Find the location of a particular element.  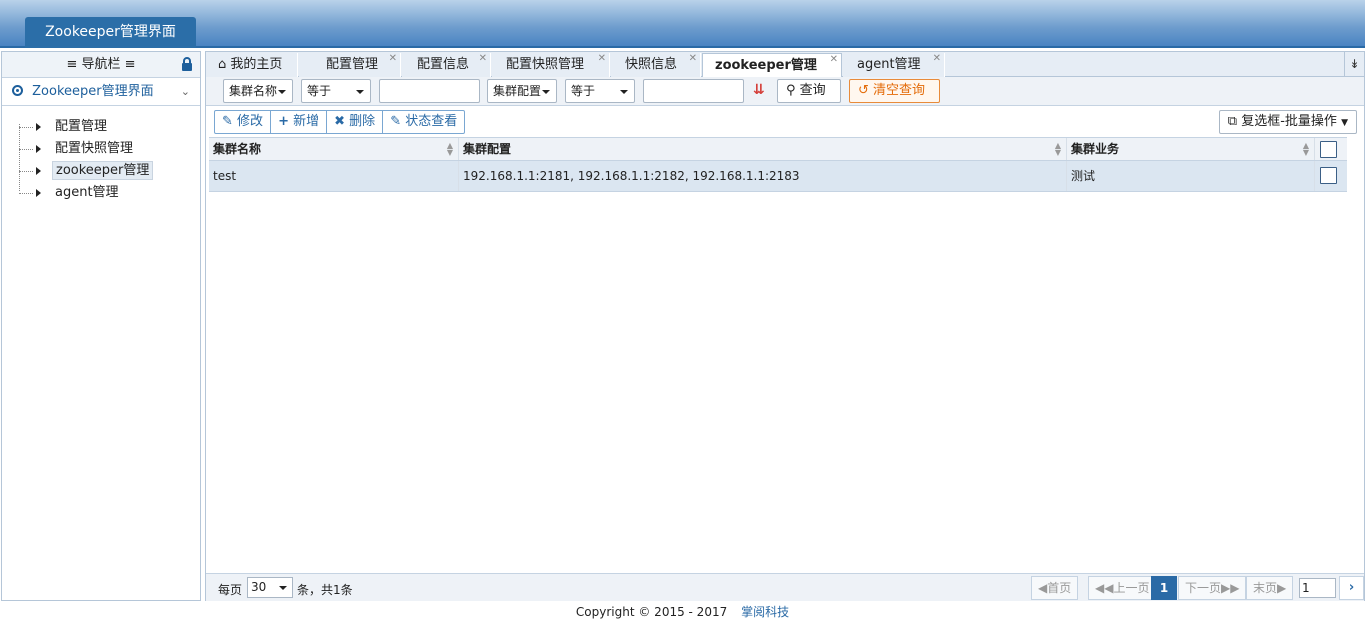

filter-op2-select: 等于 is located at coordinates (600, 91).